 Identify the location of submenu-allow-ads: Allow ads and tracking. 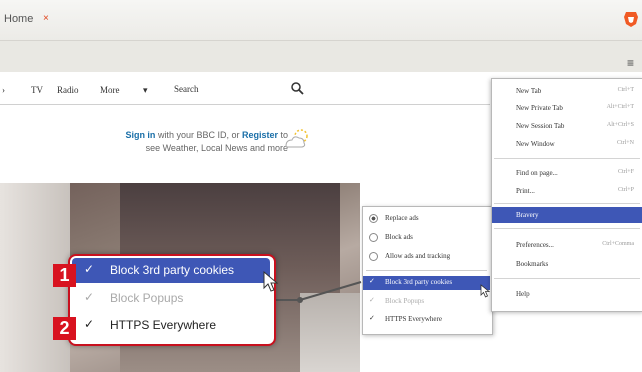
(426, 257).